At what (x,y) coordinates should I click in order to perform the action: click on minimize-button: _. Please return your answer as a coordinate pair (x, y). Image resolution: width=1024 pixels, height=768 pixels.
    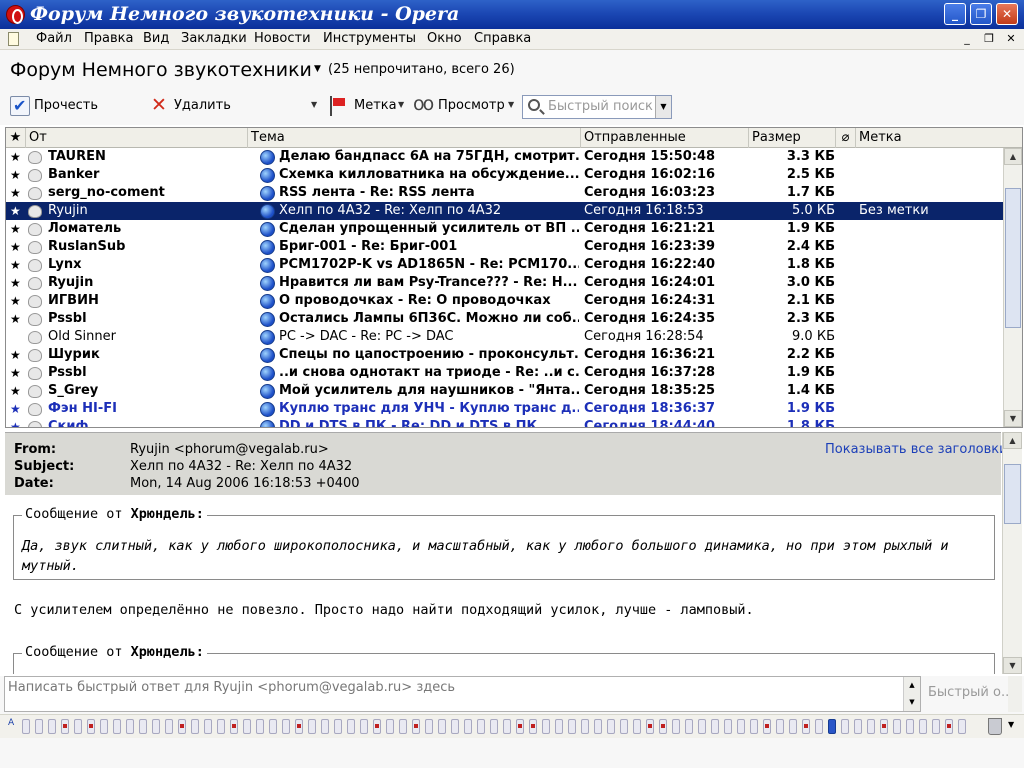
    Looking at the image, I should click on (955, 14).